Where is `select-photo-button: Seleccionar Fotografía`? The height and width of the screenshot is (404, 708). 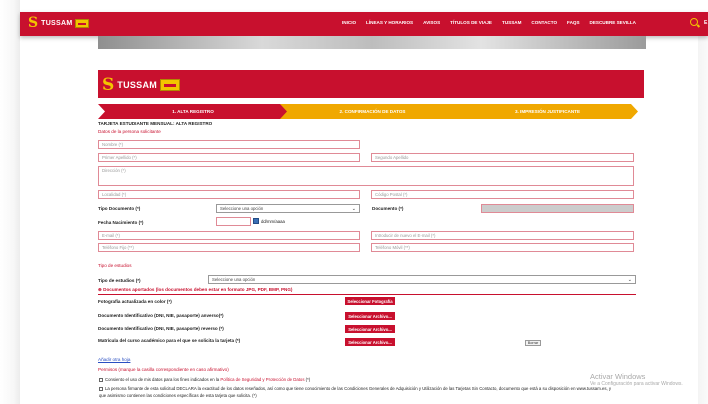 select-photo-button: Seleccionar Fotografía is located at coordinates (370, 301).